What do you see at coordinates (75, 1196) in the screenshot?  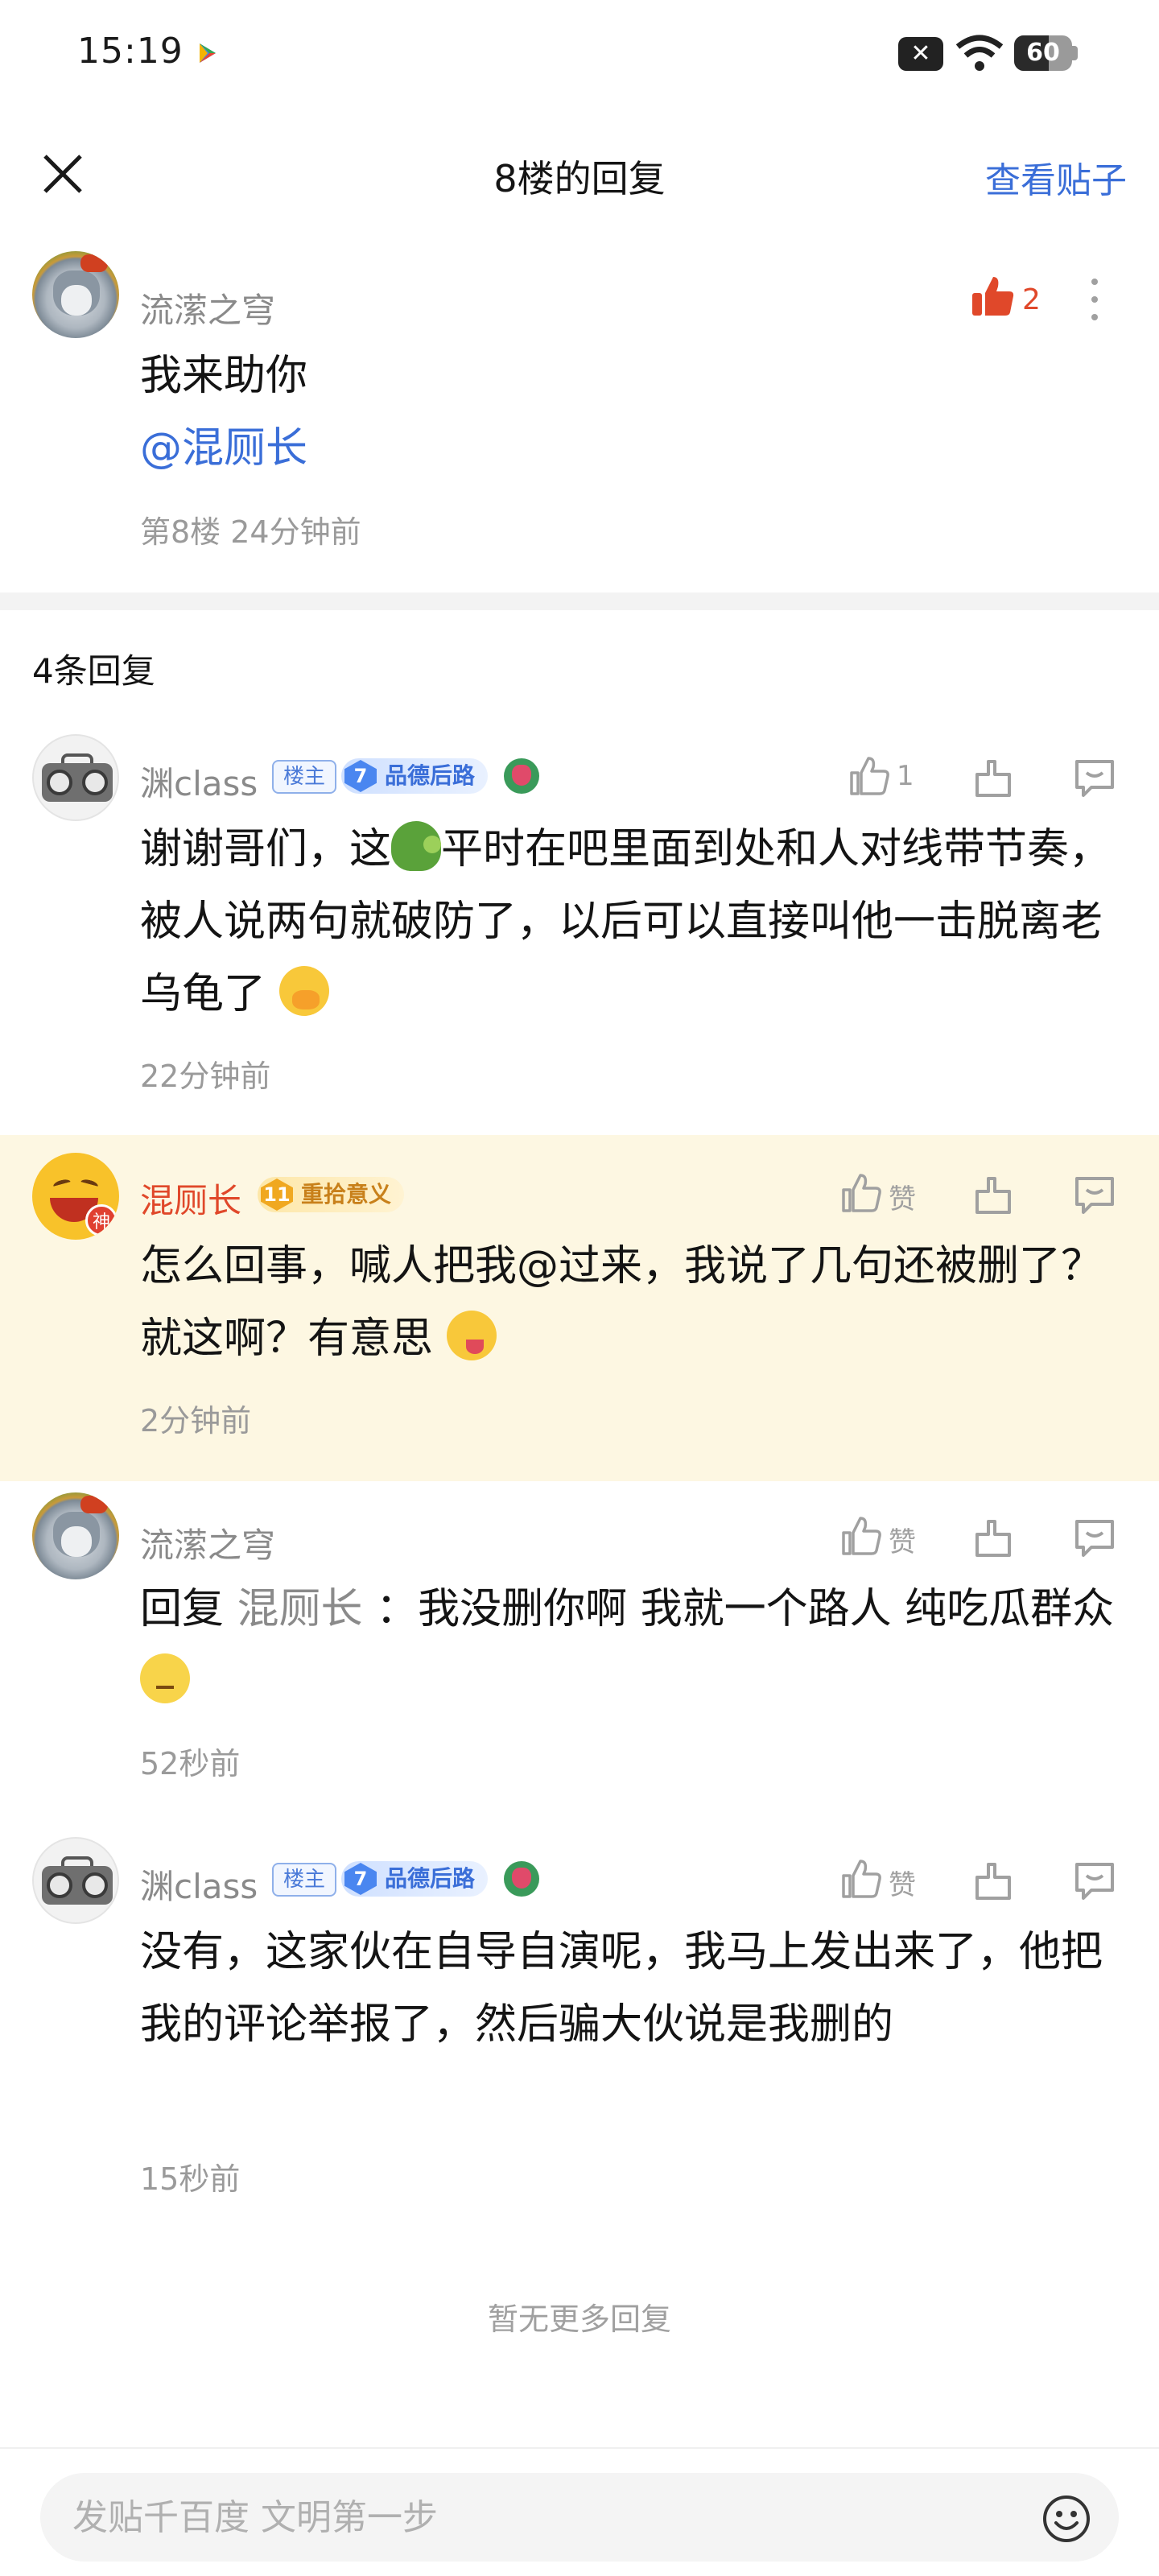 I see `avatar: 神` at bounding box center [75, 1196].